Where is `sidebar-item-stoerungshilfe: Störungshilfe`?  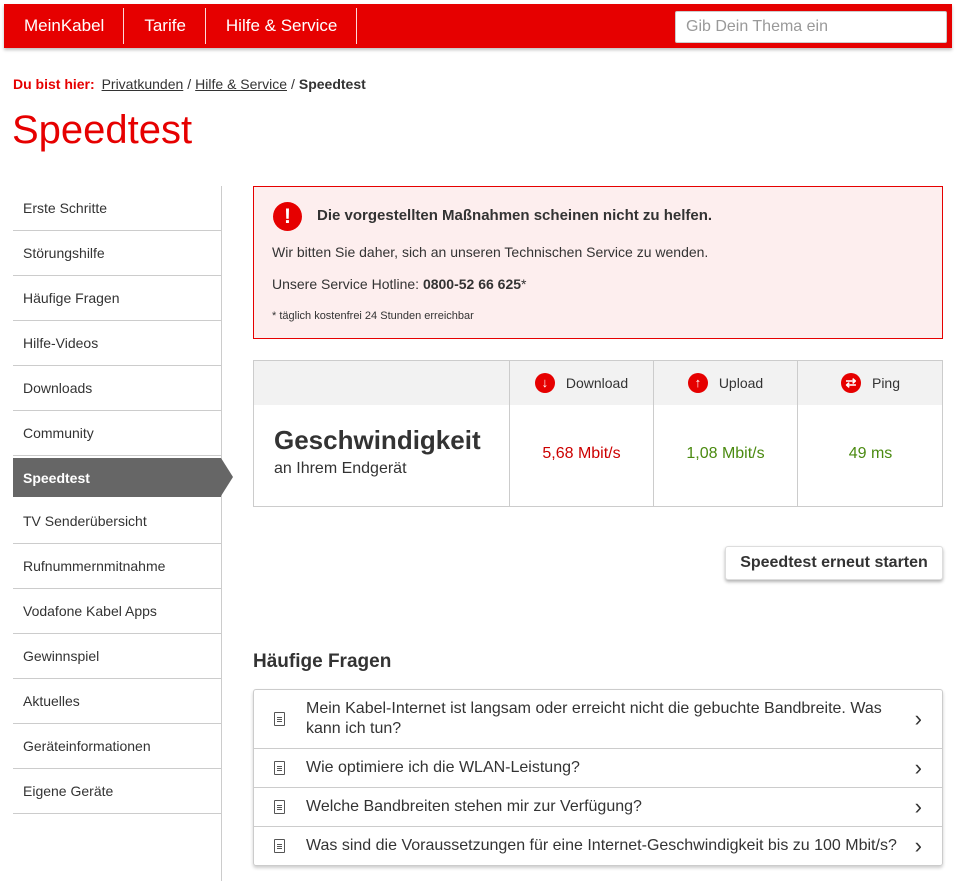 sidebar-item-stoerungshilfe: Störungshilfe is located at coordinates (117, 253).